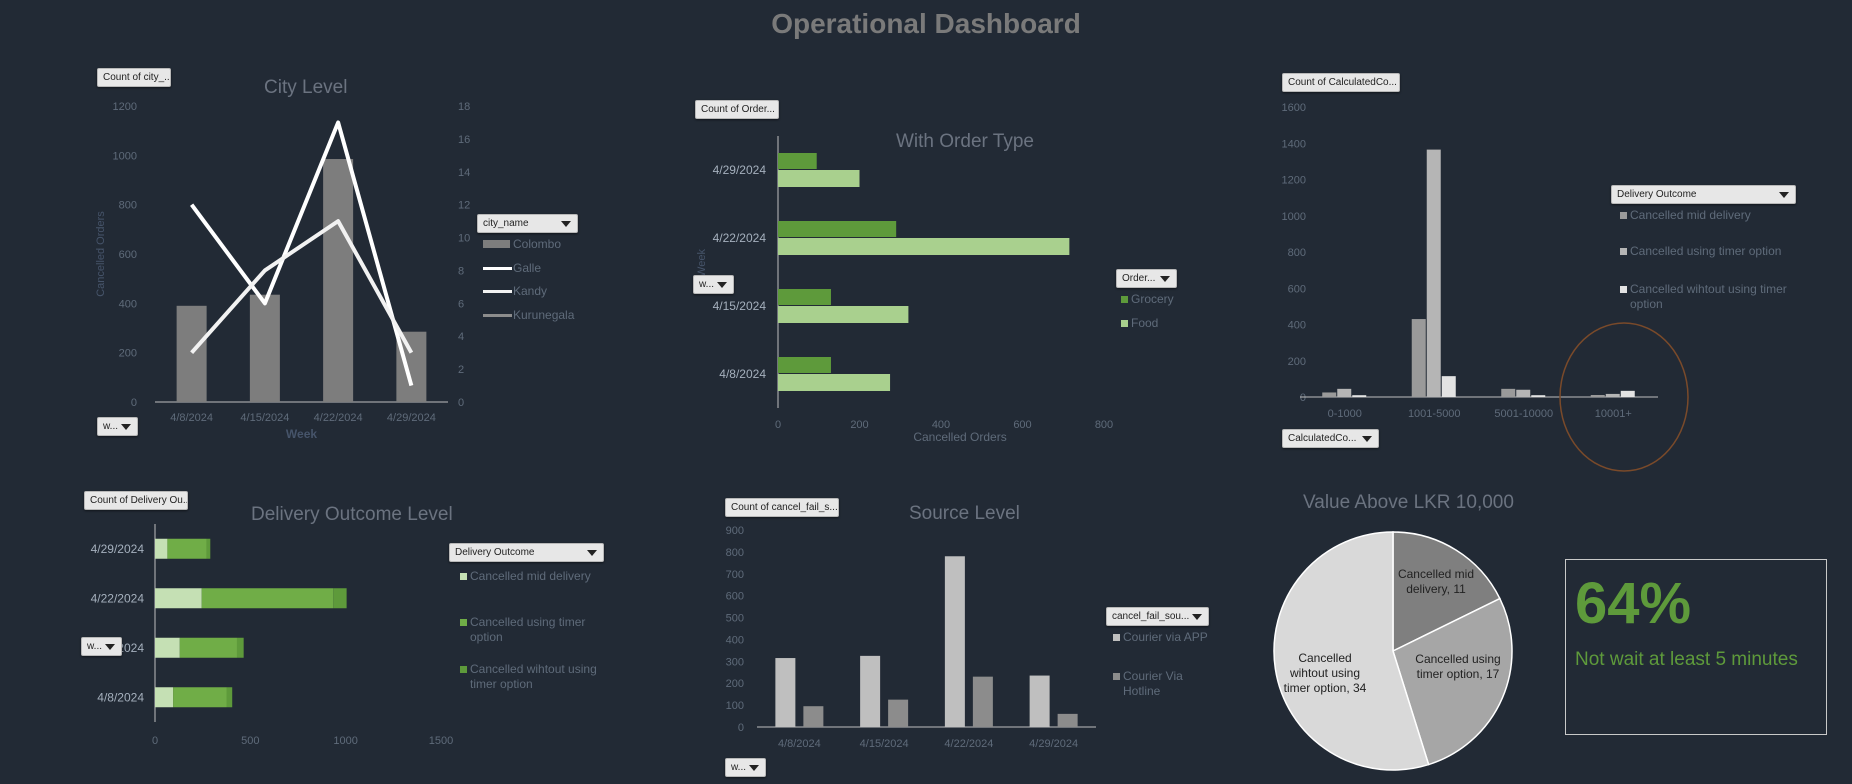 This screenshot has width=1852, height=784. I want to click on legend-courier-hotline: Courier Via Hotline, so click(1153, 683).